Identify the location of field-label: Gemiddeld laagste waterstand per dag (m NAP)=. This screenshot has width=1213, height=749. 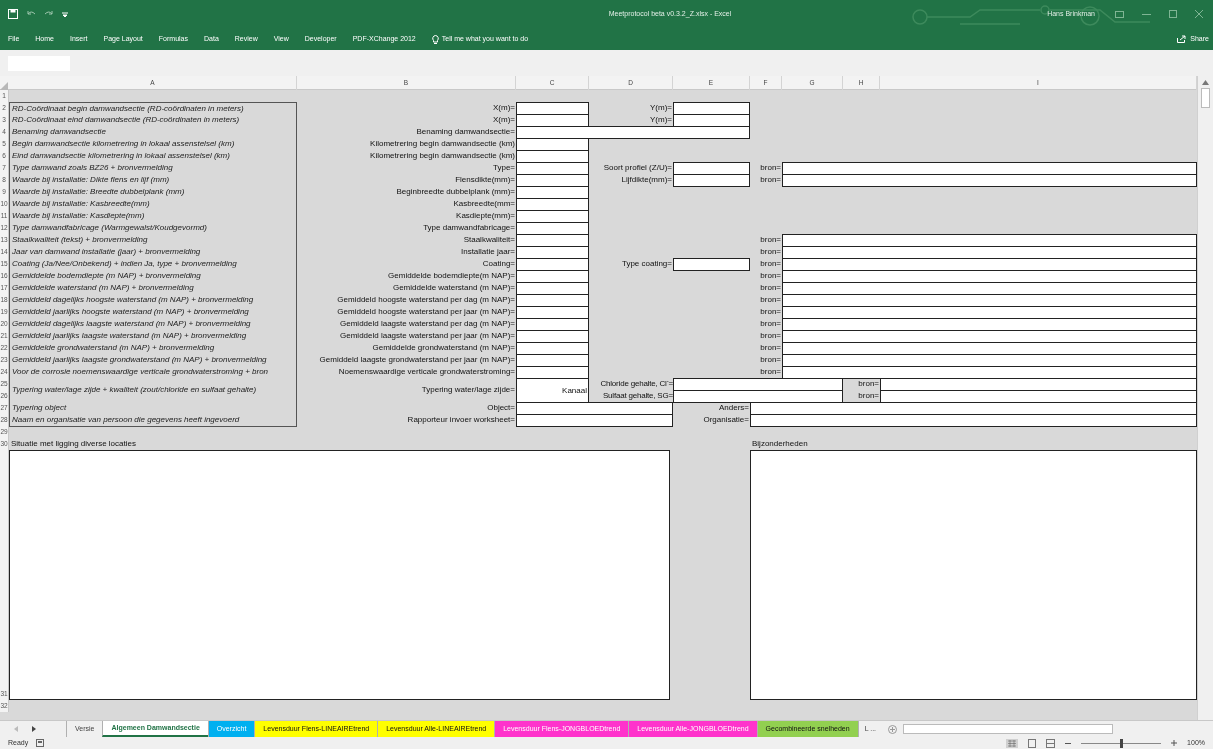
(427, 324).